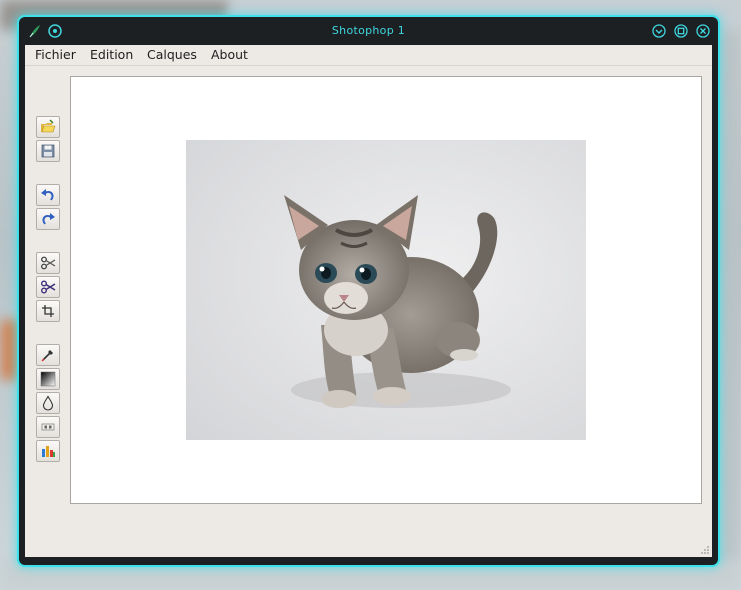 Image resolution: width=741 pixels, height=590 pixels. I want to click on crop-button, so click(48, 311).